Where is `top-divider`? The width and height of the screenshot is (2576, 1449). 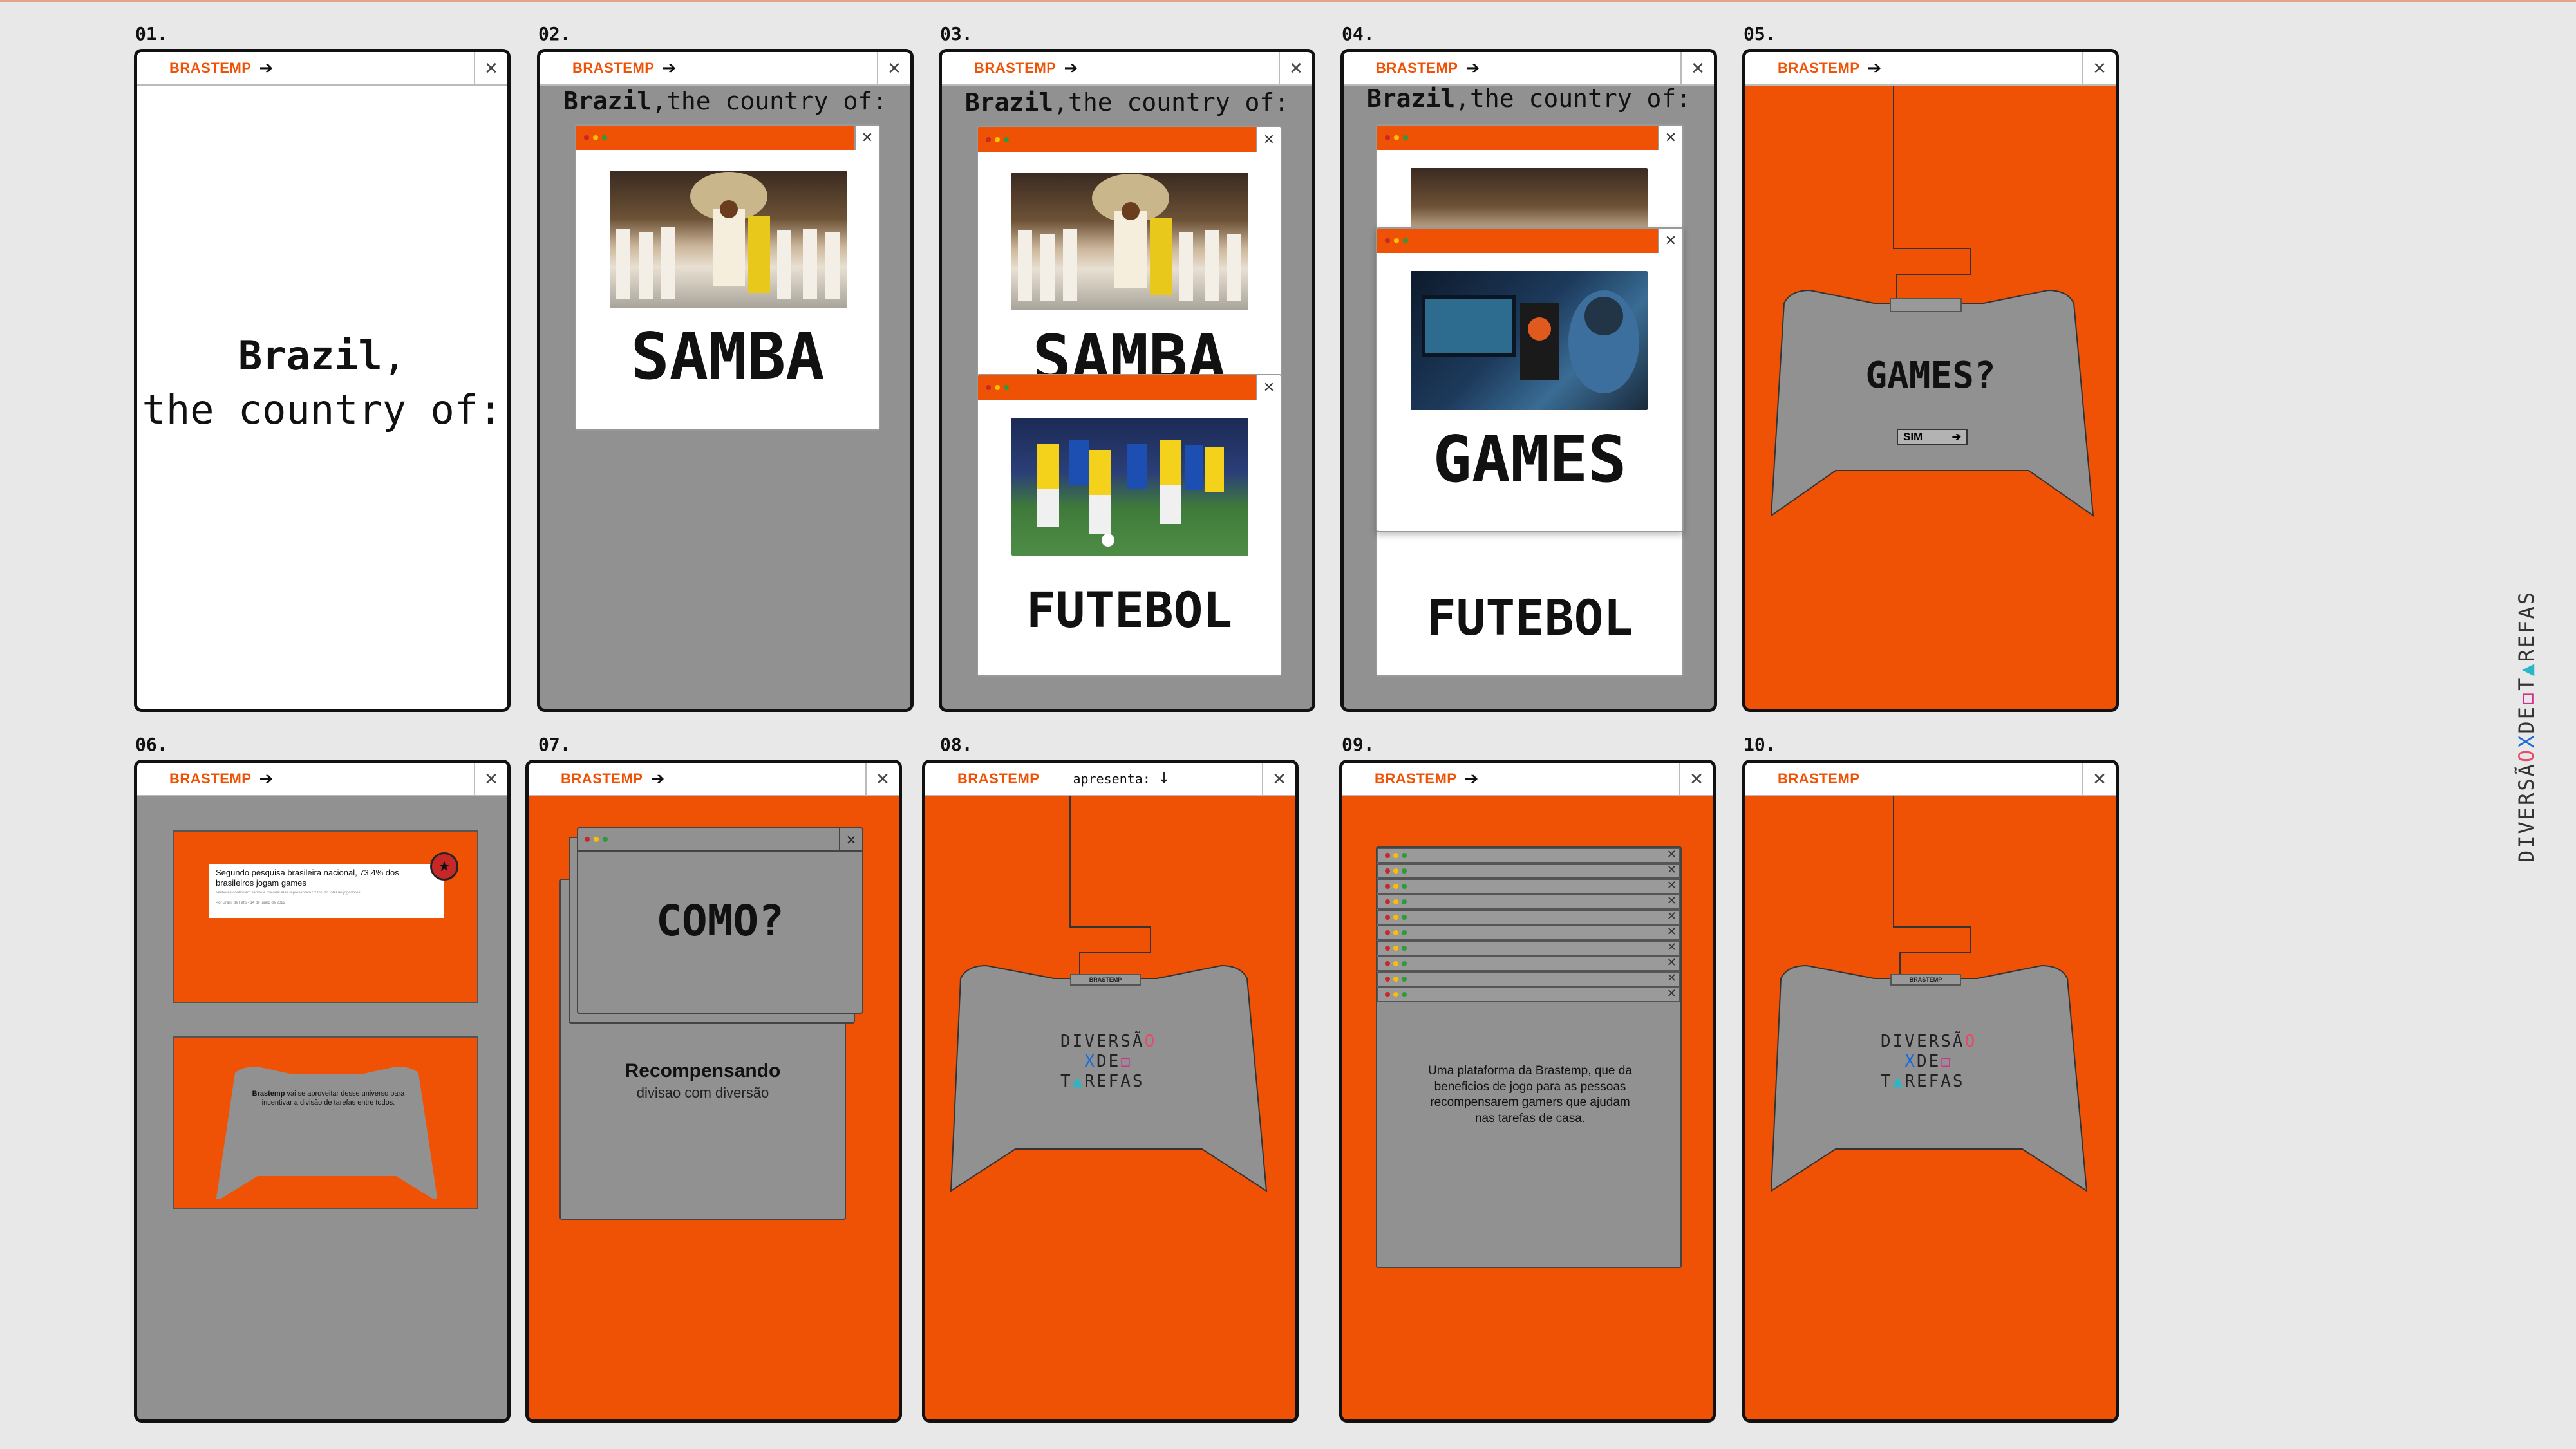 top-divider is located at coordinates (1288, 1).